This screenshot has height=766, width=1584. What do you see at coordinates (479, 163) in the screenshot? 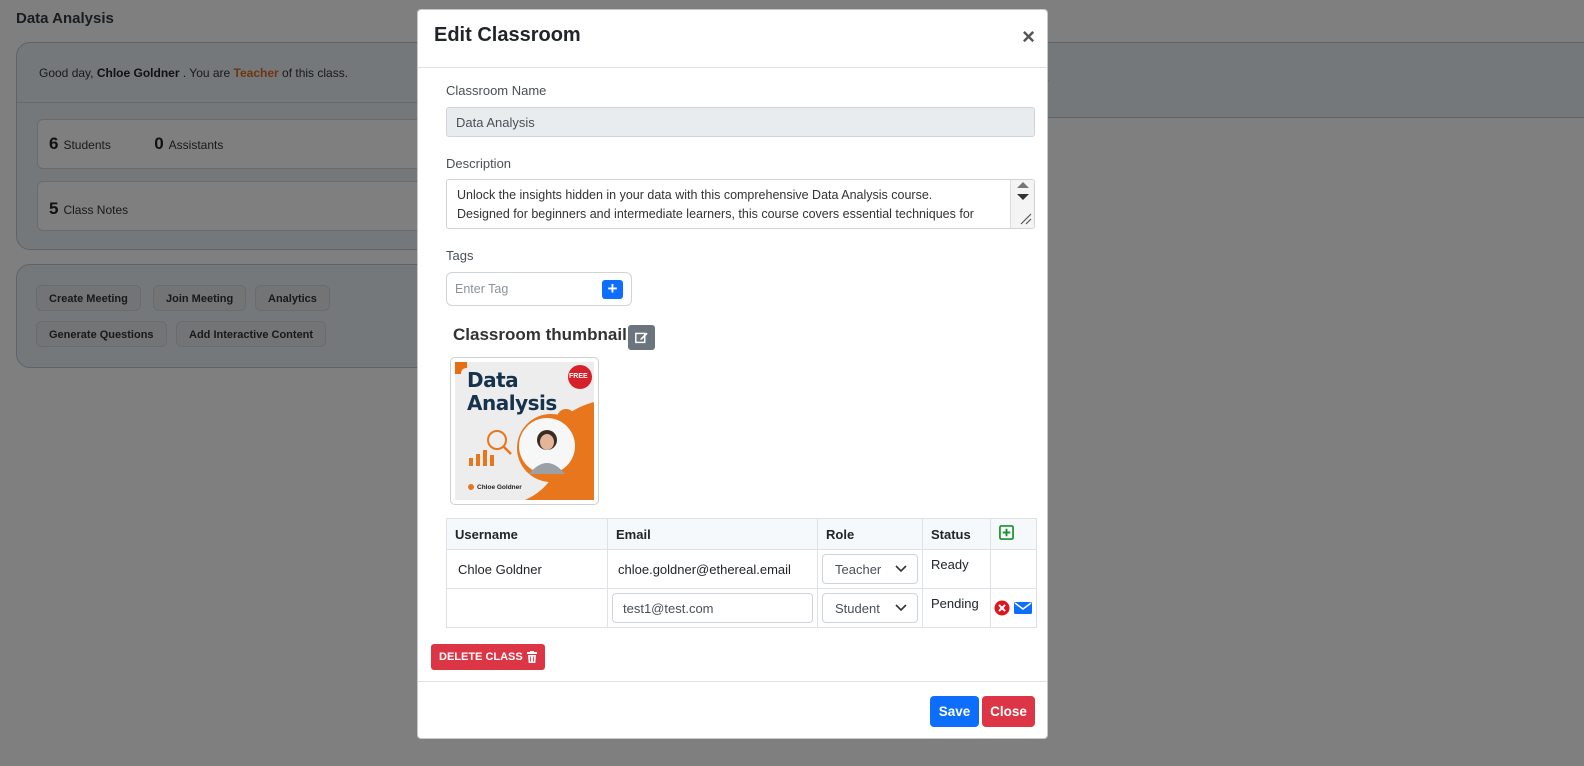
I see `description-label: Description` at bounding box center [479, 163].